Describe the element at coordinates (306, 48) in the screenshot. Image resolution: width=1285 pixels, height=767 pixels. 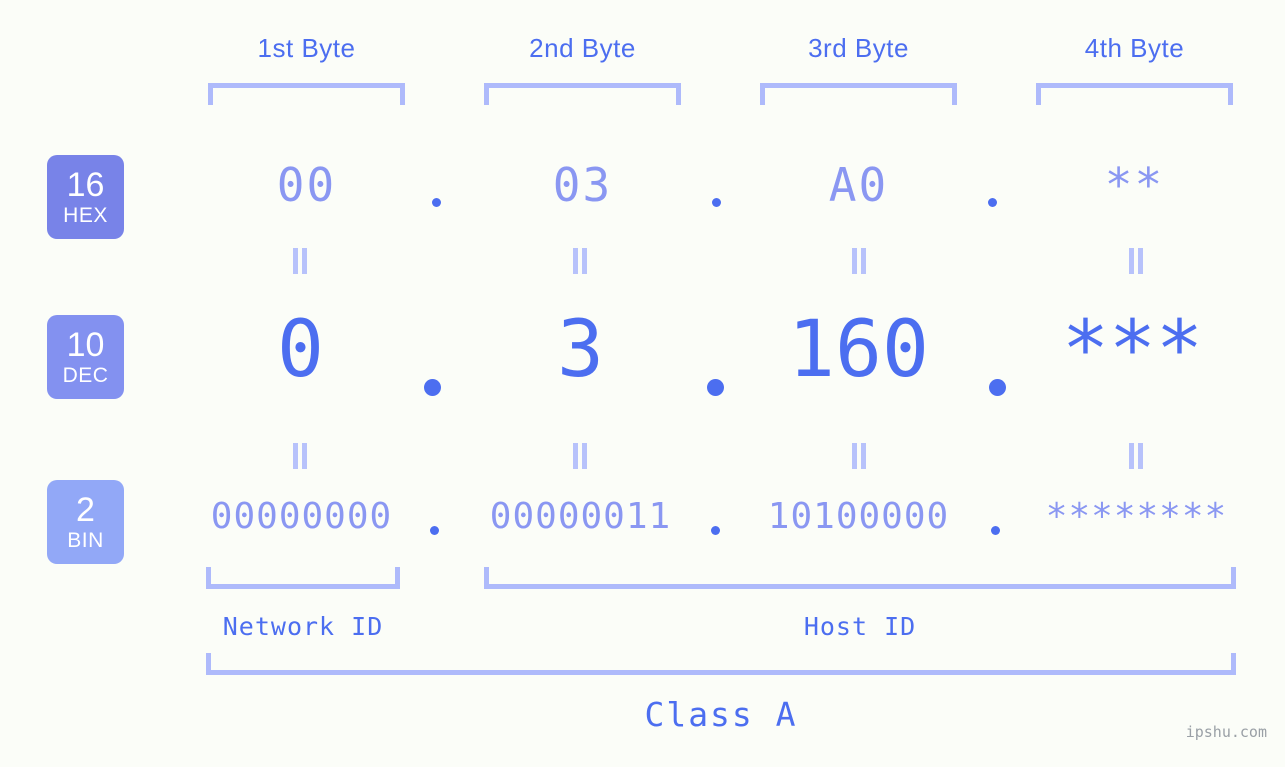
I see `byte-header-label-1: 1st Byte` at that location.